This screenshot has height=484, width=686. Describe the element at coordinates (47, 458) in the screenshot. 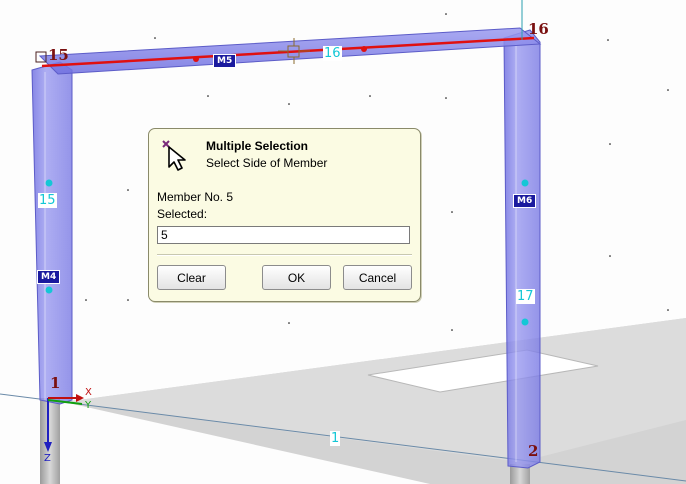

I see `axis-z-label: Z` at that location.